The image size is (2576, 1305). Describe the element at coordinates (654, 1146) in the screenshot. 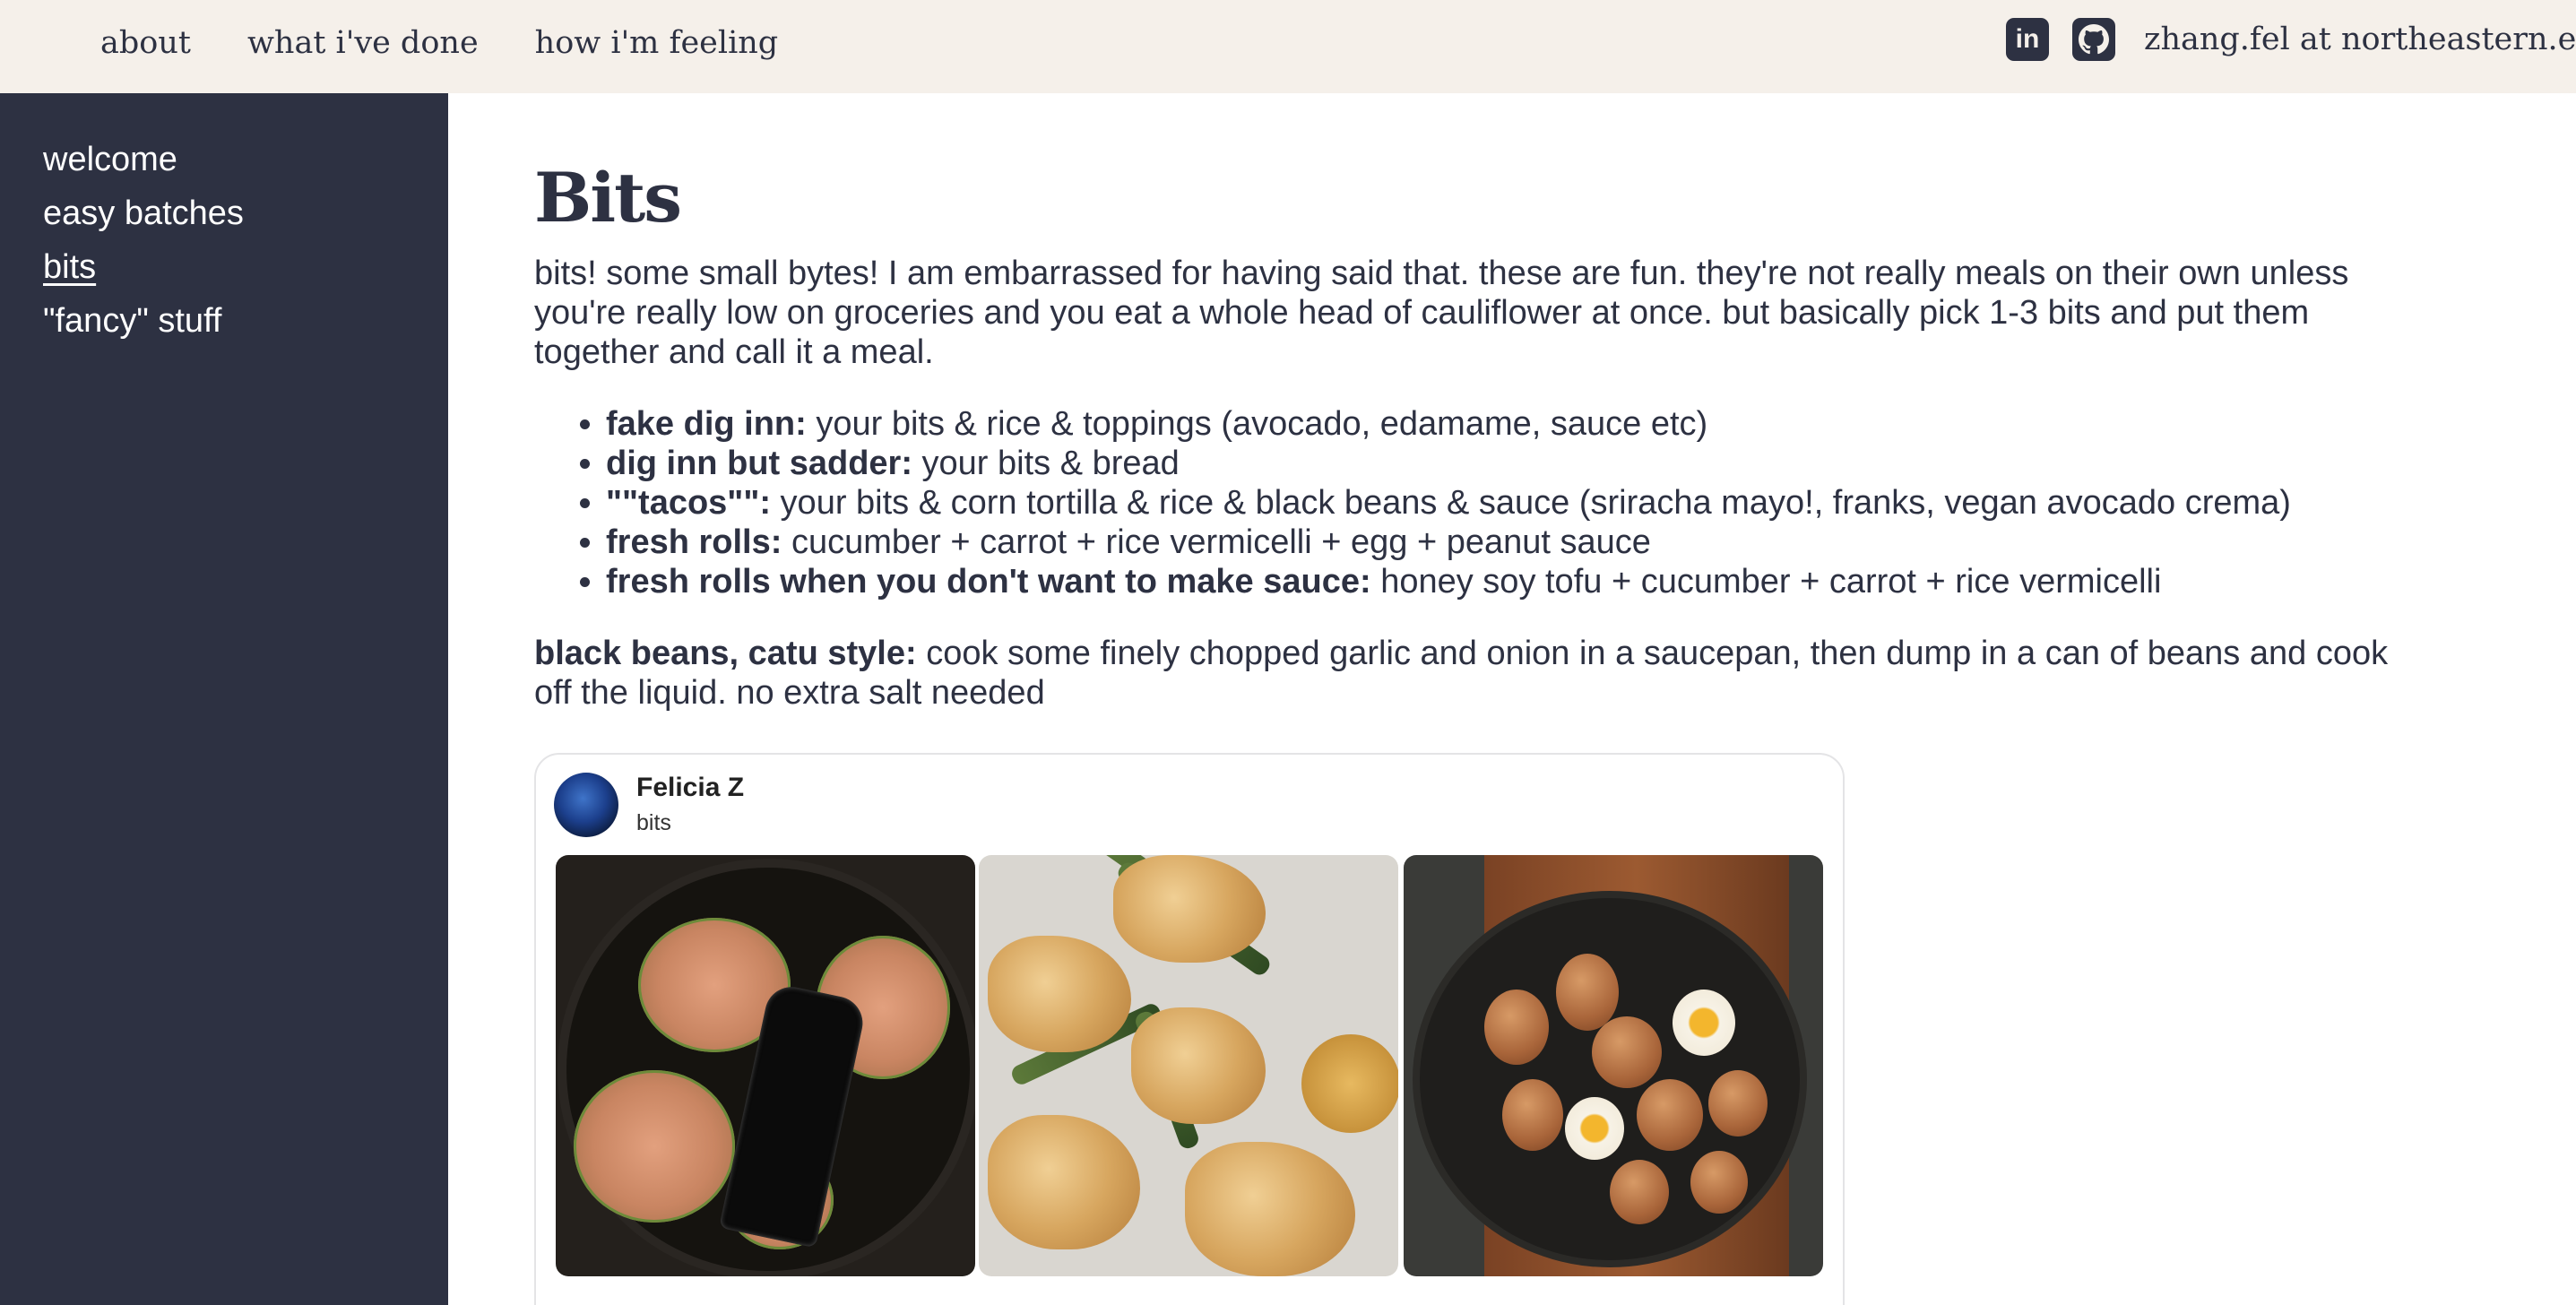

I see `fritter-graphic` at that location.